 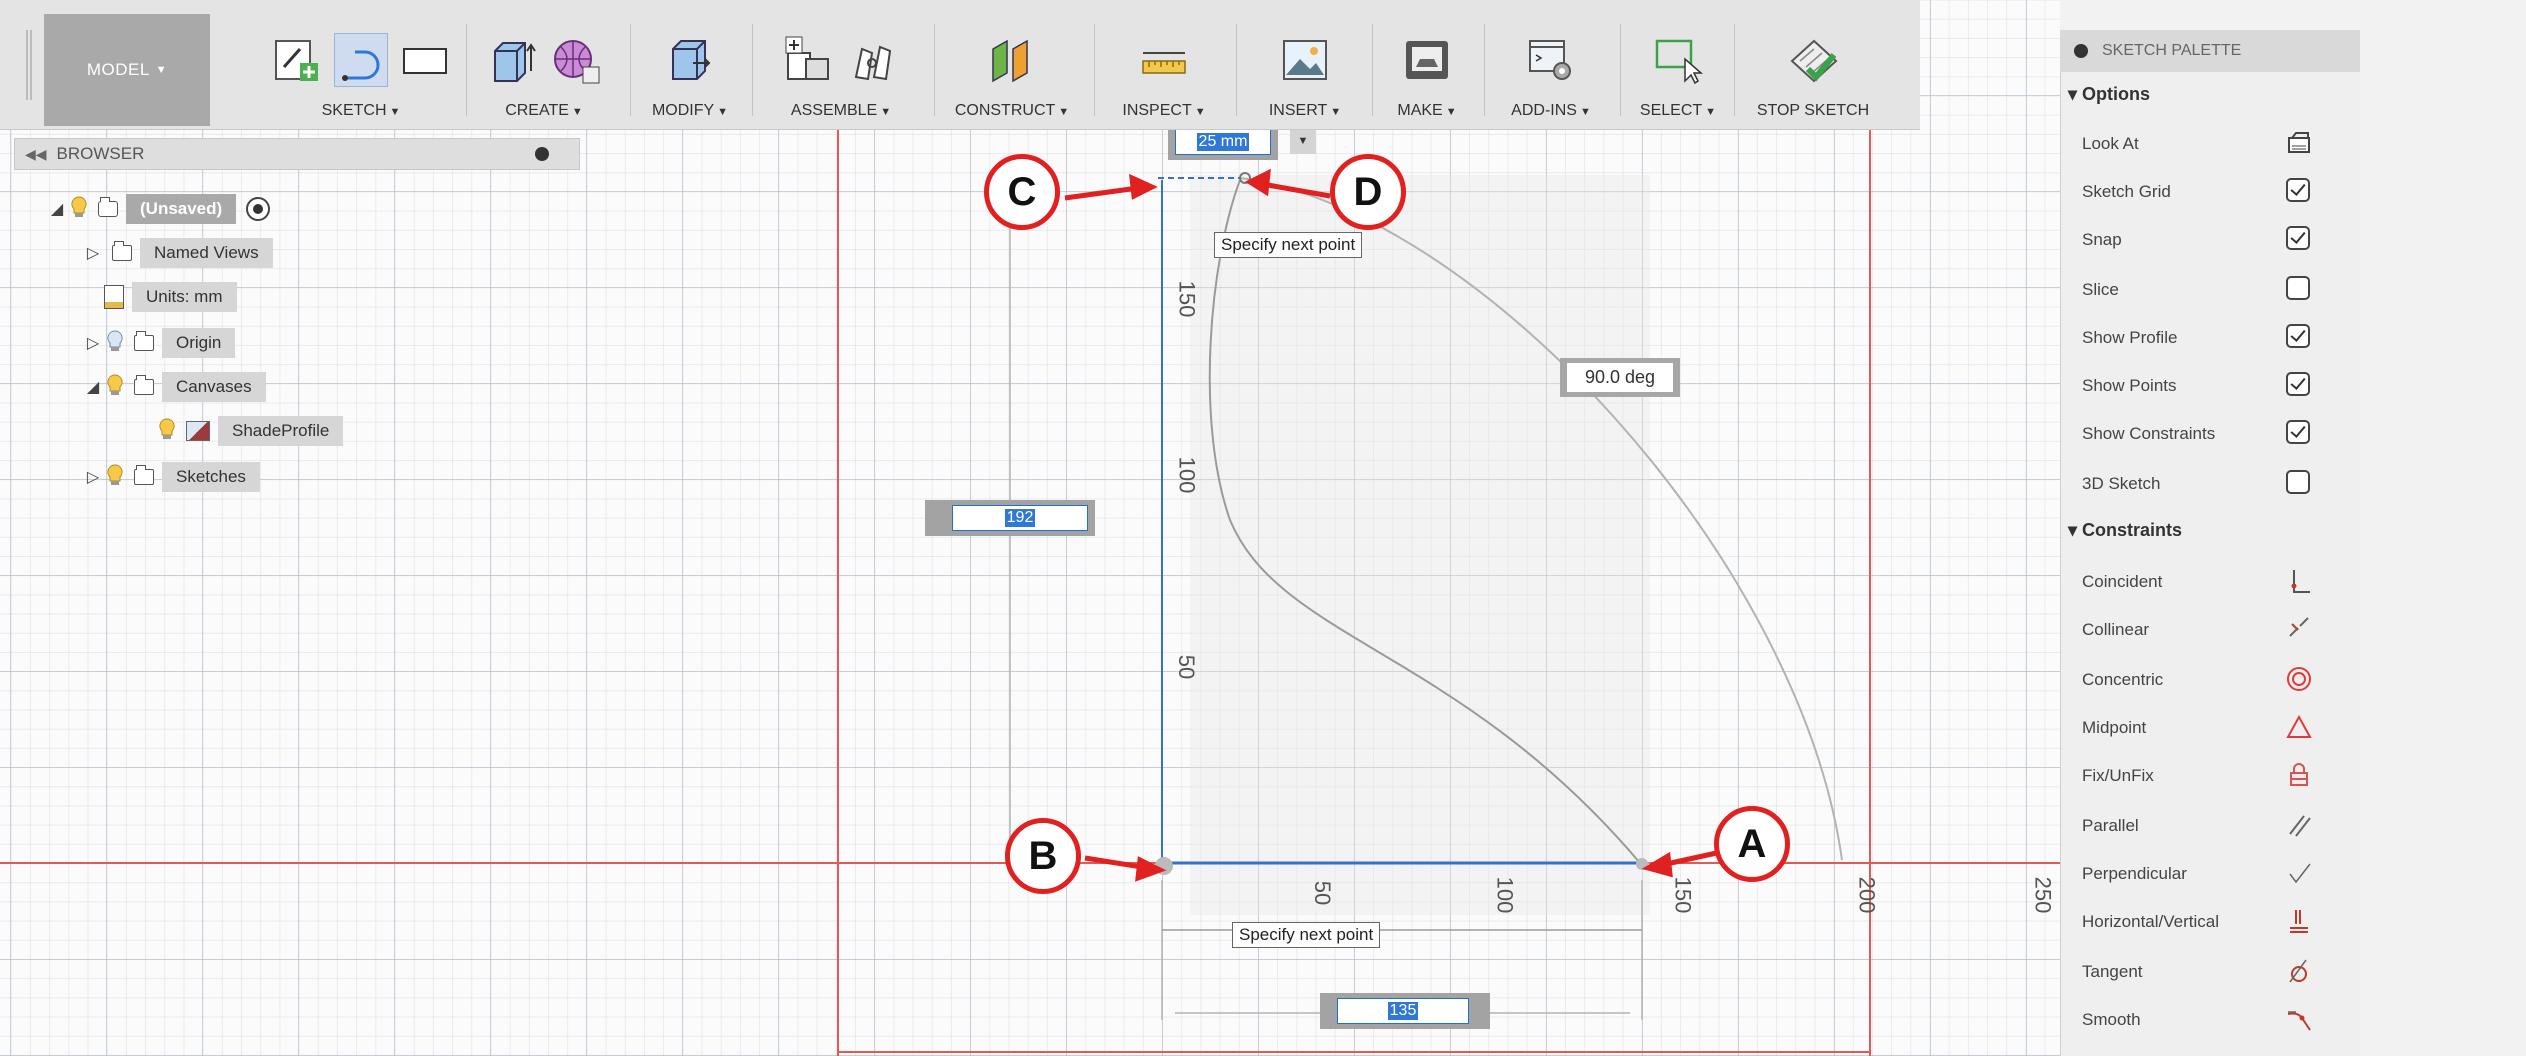 I want to click on toolbar-grip, so click(x=29, y=65).